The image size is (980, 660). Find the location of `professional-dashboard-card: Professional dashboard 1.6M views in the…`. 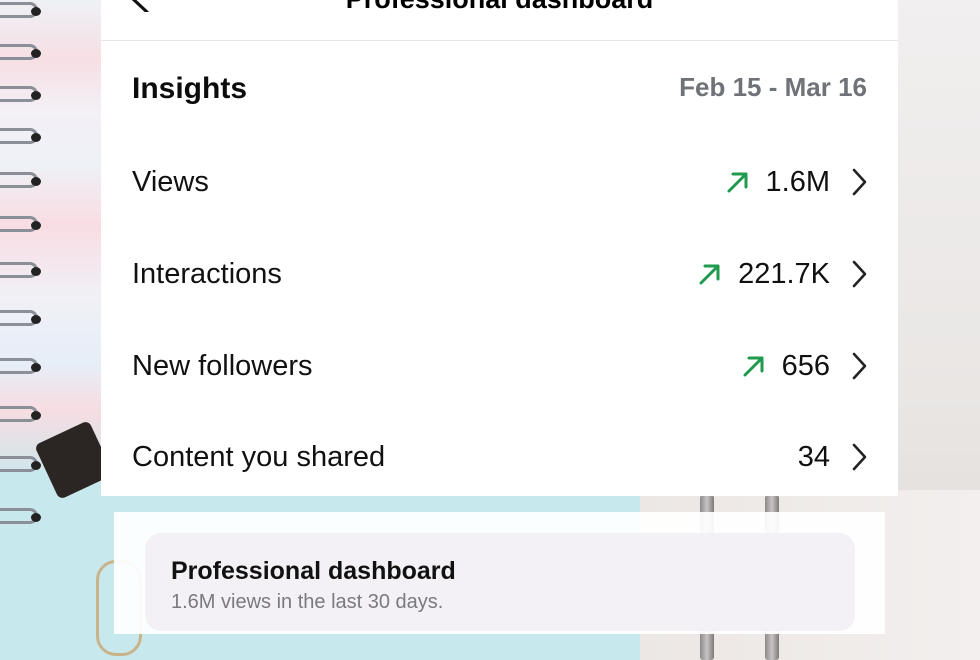

professional-dashboard-card: Professional dashboard 1.6M views in the… is located at coordinates (500, 582).